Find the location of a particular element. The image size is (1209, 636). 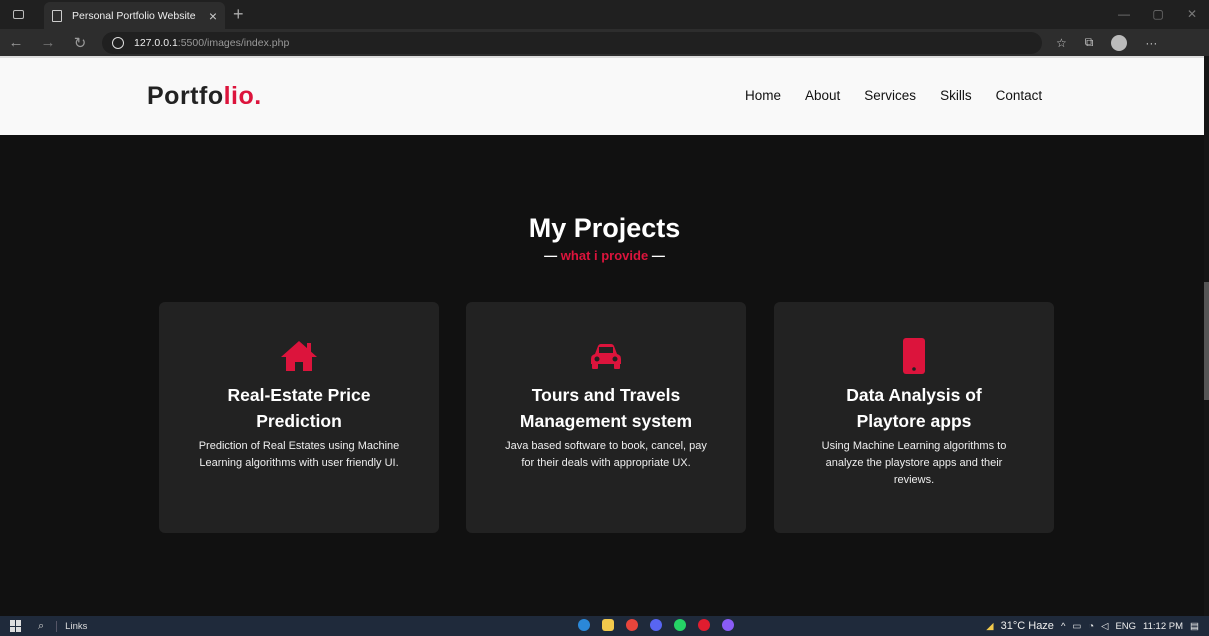

project-title: Real-Estate Price Prediction is located at coordinates (299, 408).